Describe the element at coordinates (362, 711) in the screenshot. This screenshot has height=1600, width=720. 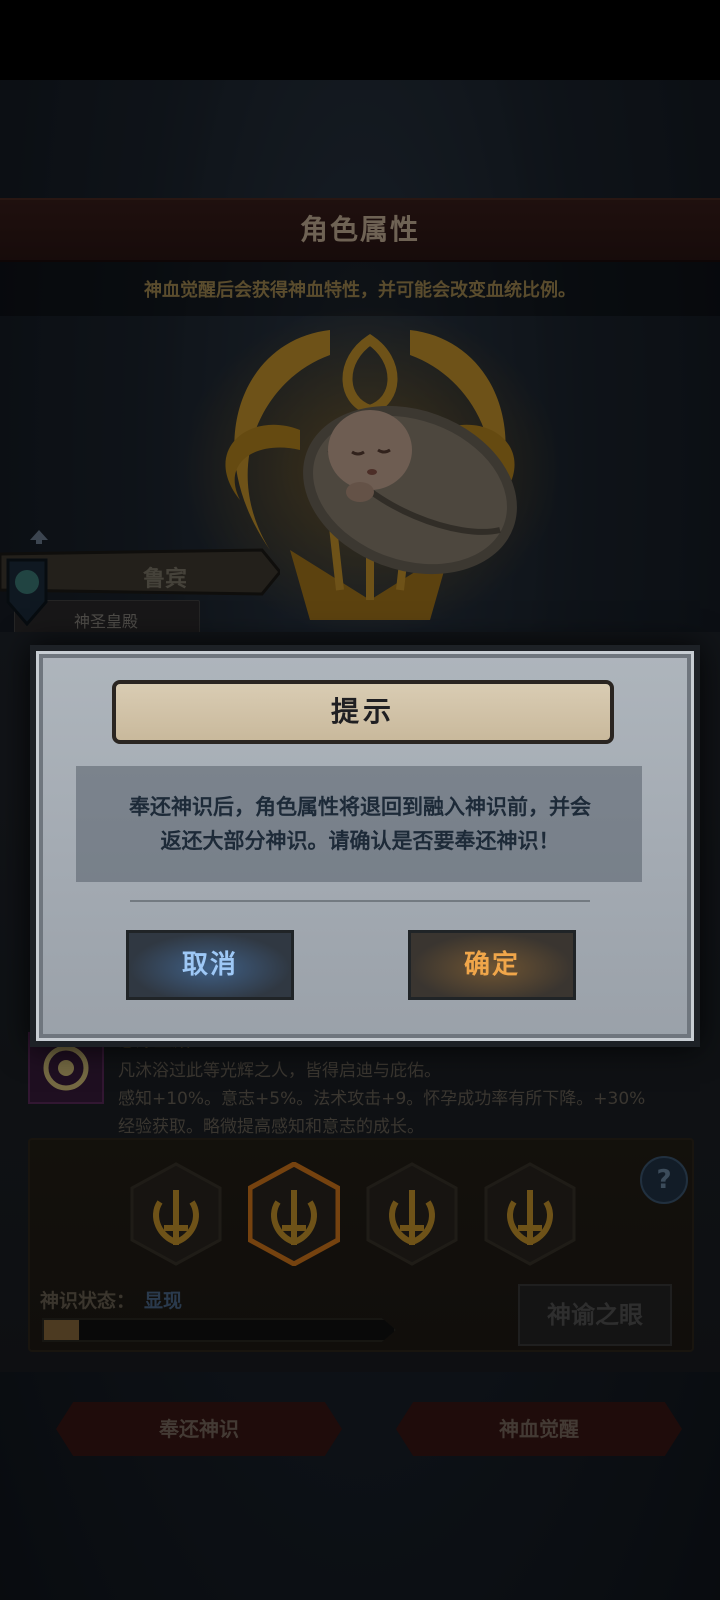
I see `dialog-title: 提示` at that location.